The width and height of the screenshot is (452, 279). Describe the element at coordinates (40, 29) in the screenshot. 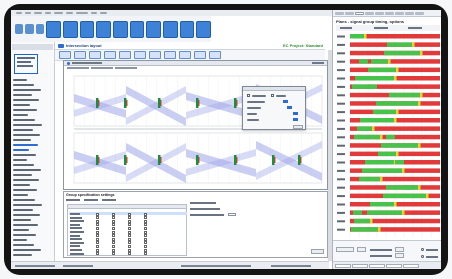

I see `save-icon` at that location.